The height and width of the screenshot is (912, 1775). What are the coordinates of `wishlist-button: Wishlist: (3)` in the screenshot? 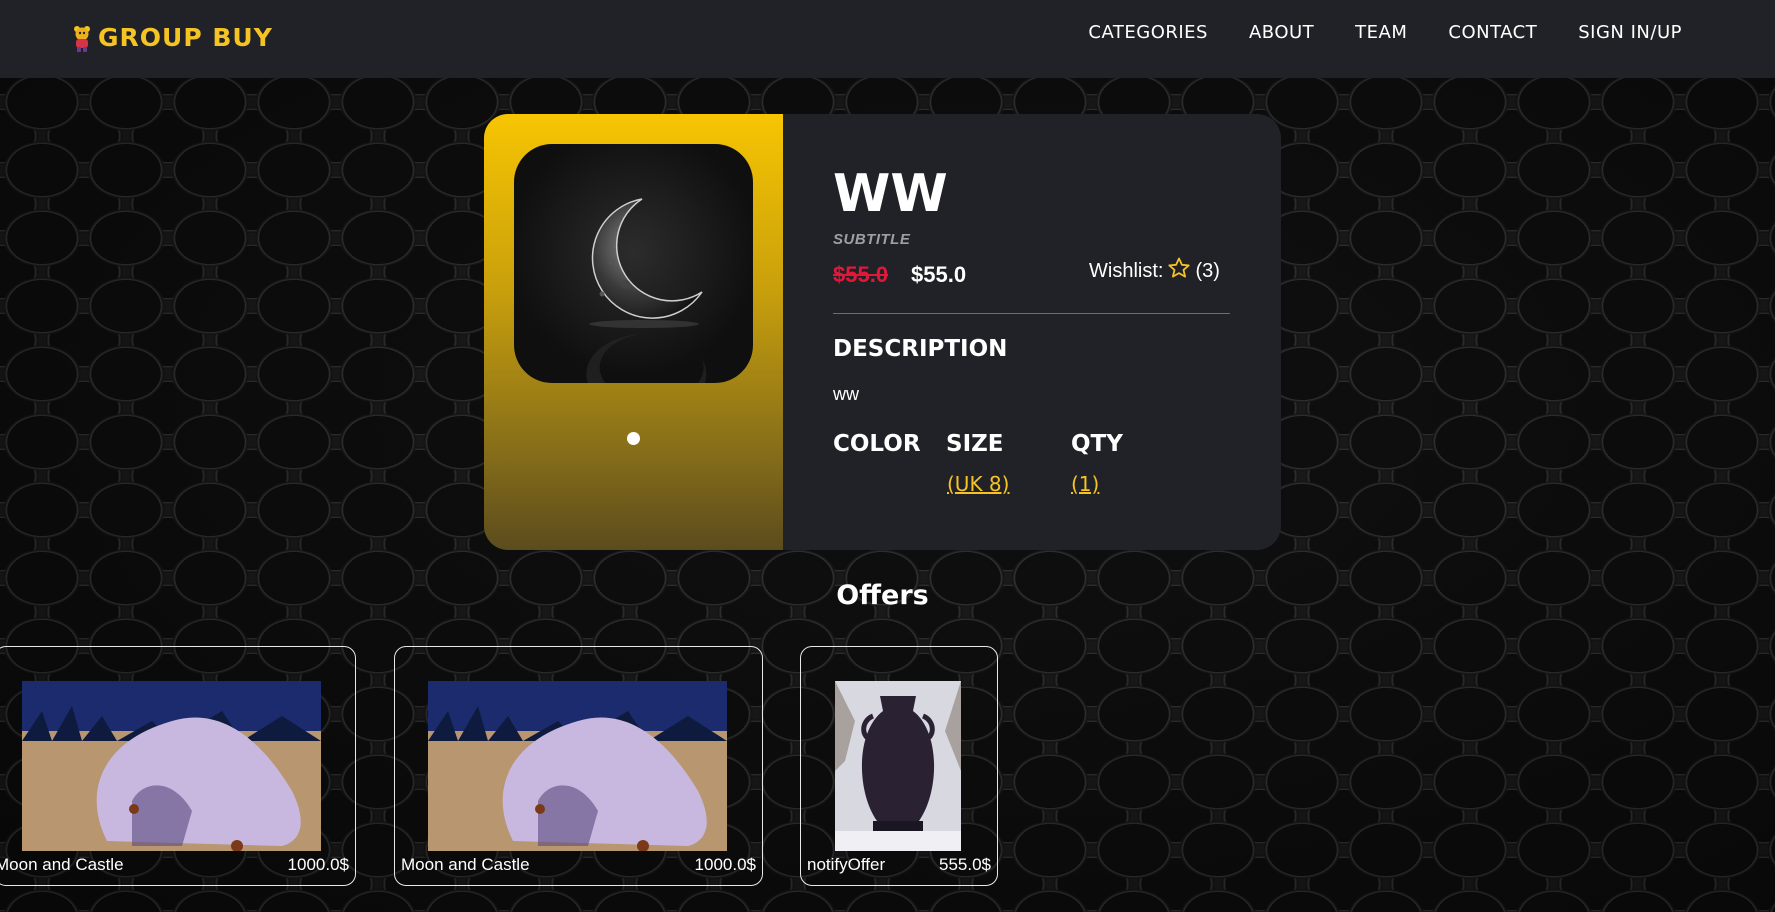 It's located at (1154, 271).